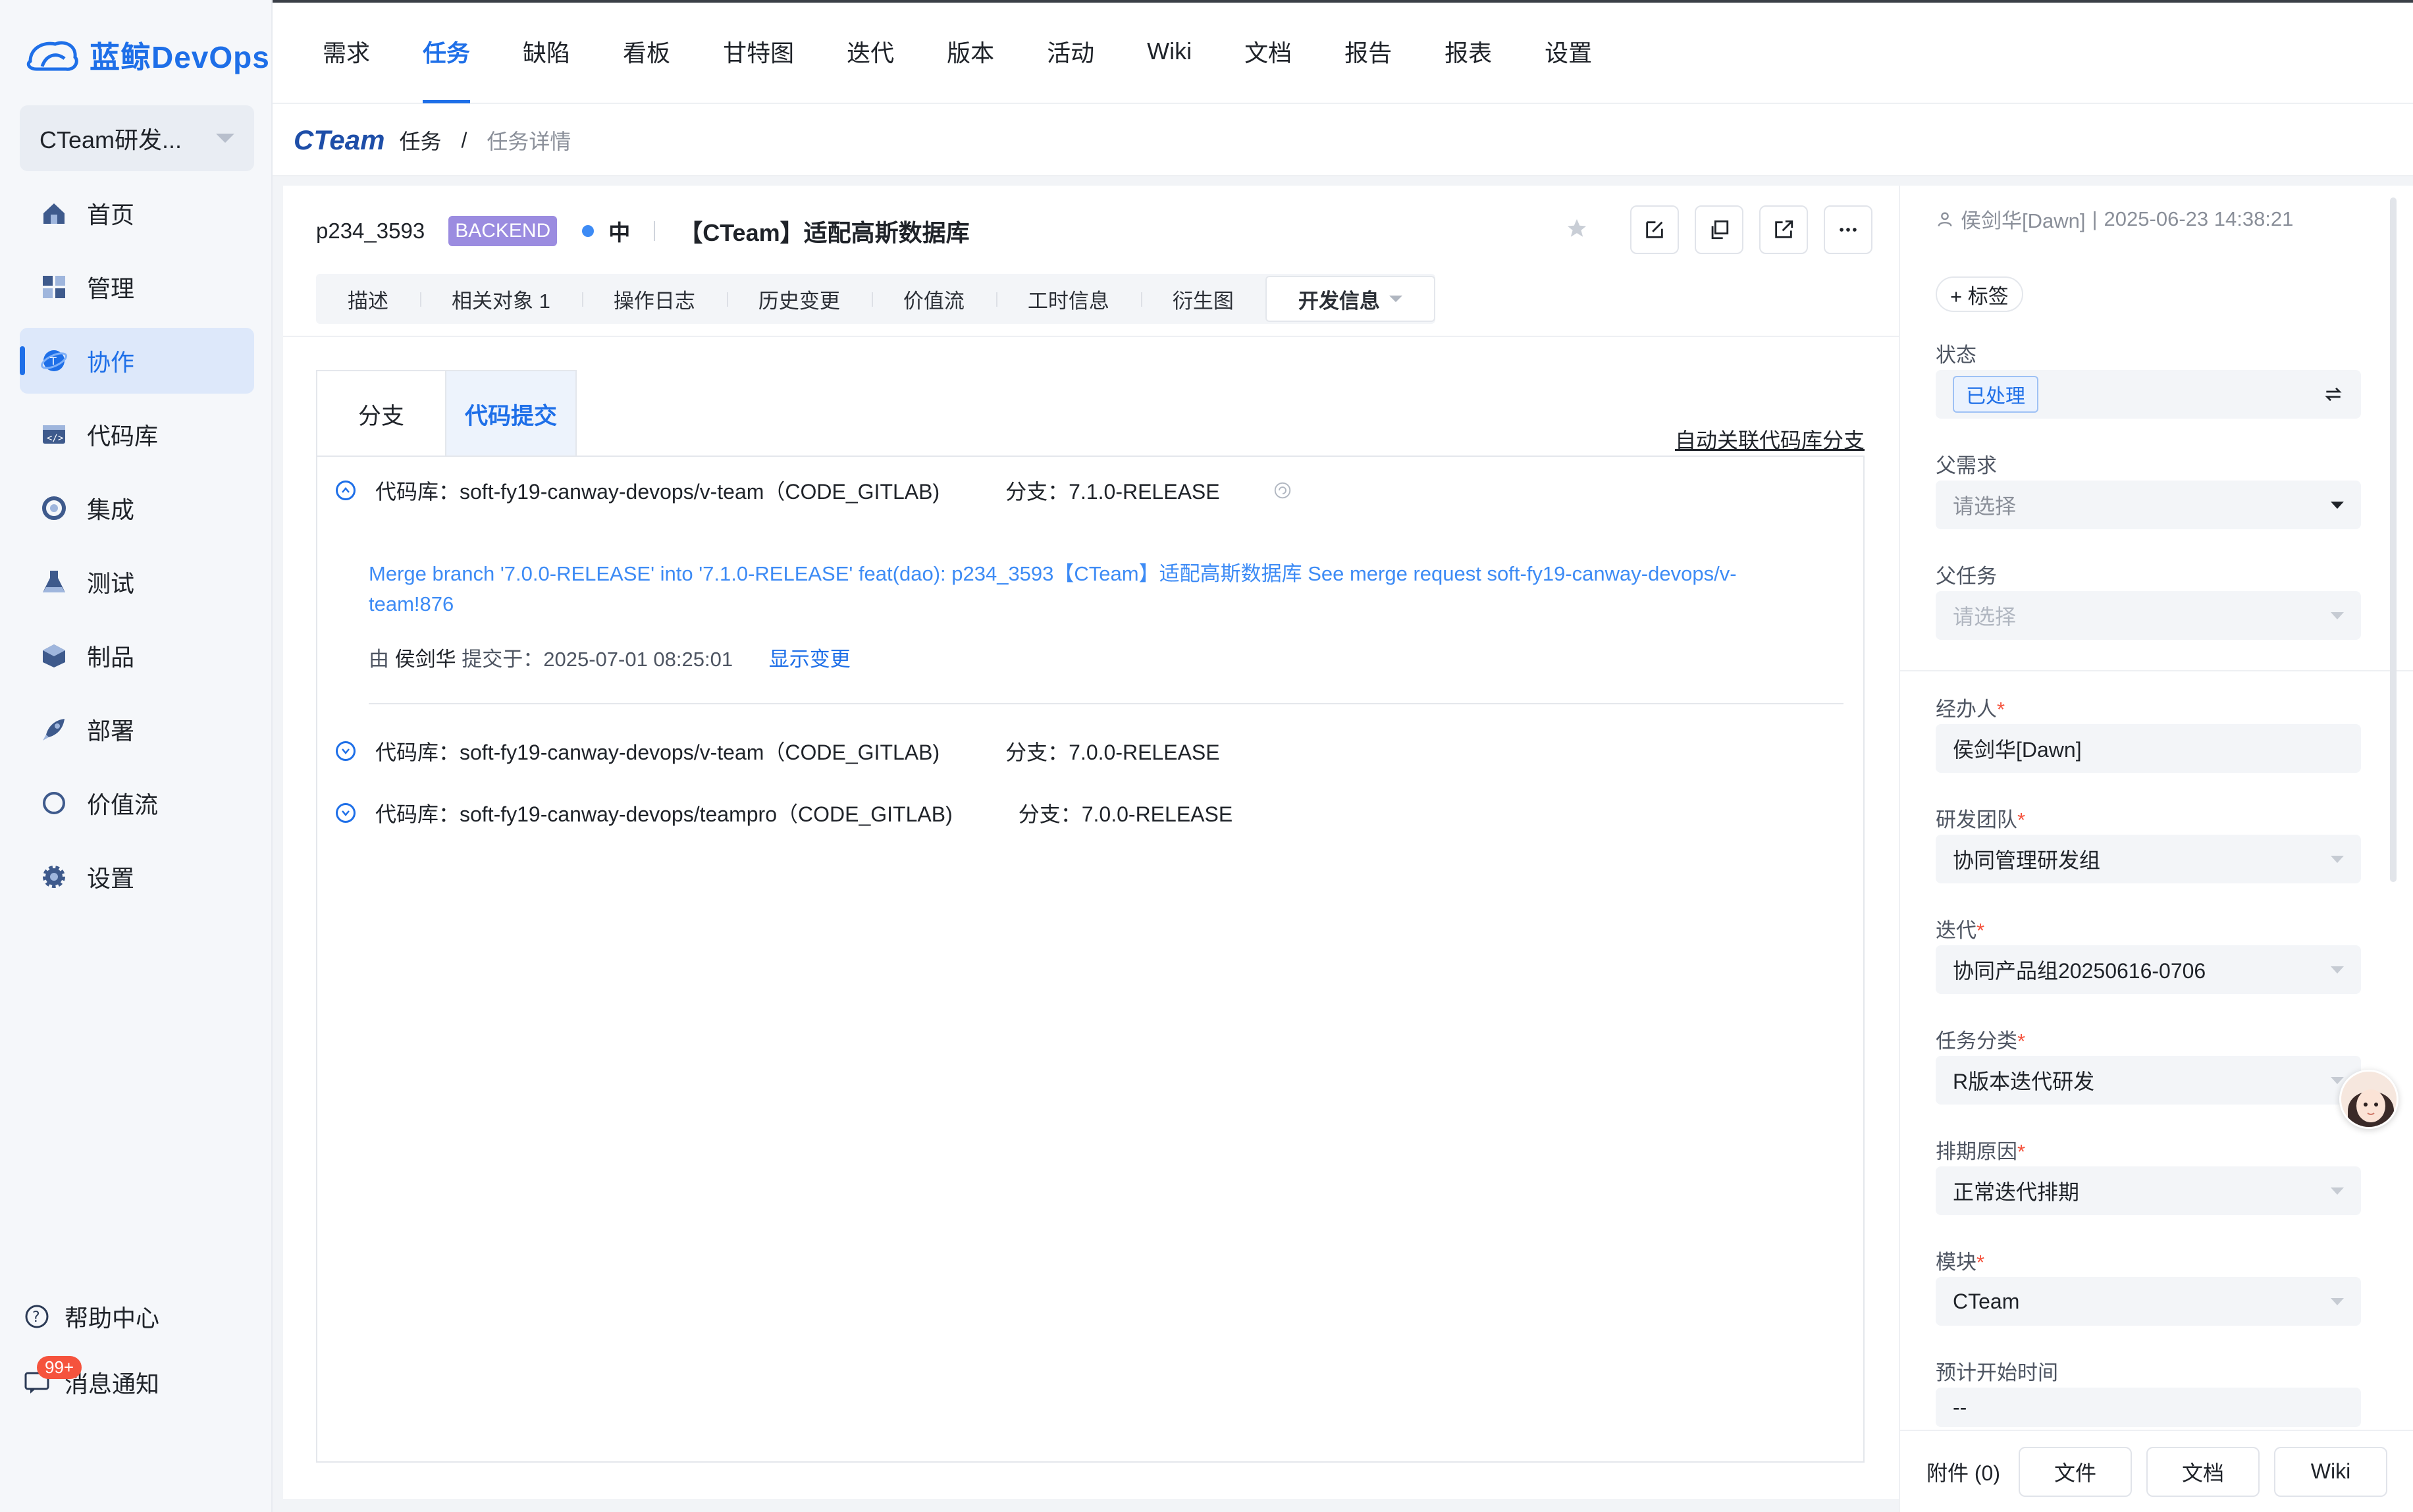 Image resolution: width=2413 pixels, height=1512 pixels. Describe the element at coordinates (1202, 299) in the screenshot. I see `tab-derived-graph: 衍生图` at that location.